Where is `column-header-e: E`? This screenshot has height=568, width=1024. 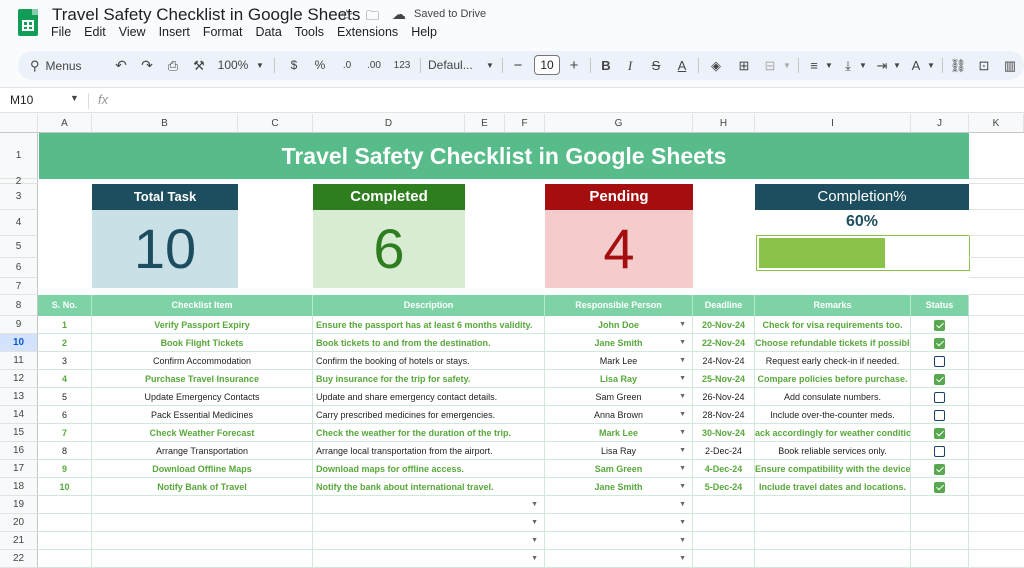
column-header-e: E is located at coordinates (485, 123).